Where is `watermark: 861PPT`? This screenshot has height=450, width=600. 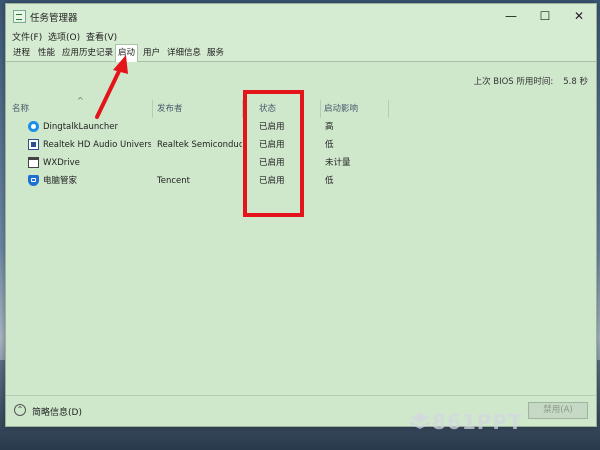
watermark: 861PPT is located at coordinates (477, 422).